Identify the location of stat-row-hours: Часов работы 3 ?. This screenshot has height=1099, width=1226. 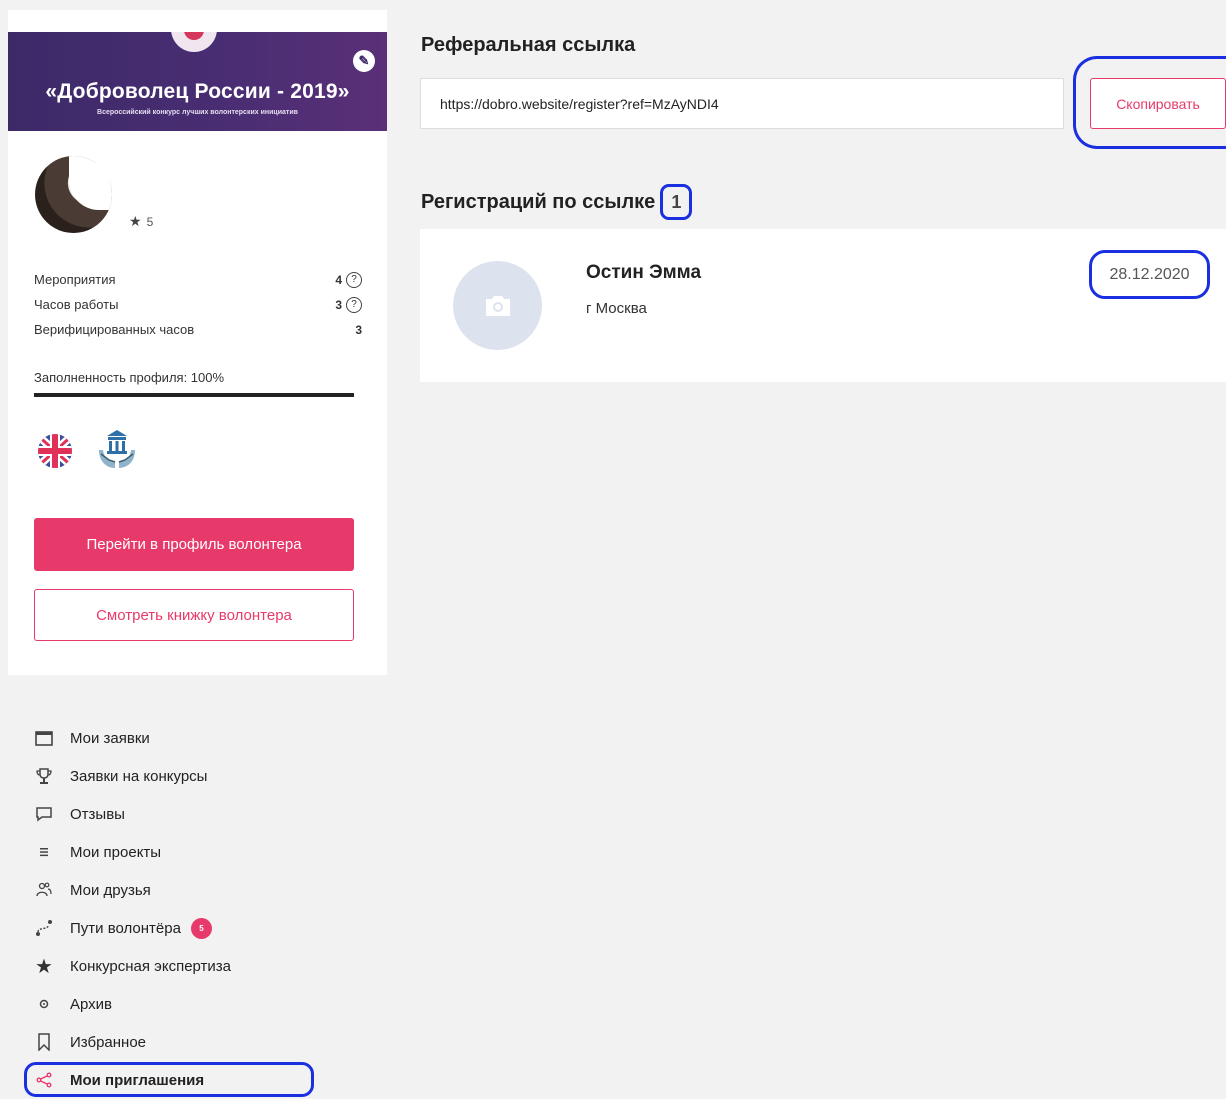
(198, 304).